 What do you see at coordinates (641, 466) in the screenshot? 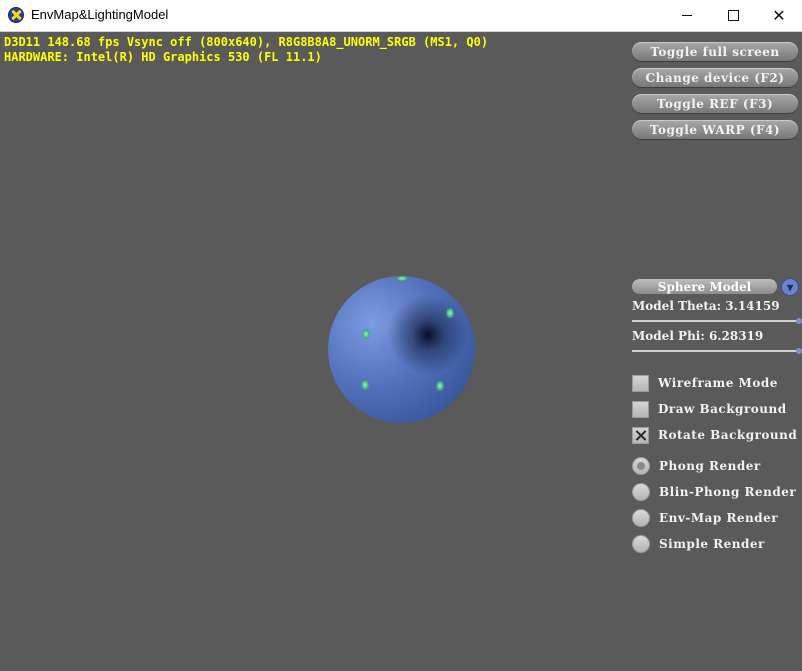
I see `phong-radio` at bounding box center [641, 466].